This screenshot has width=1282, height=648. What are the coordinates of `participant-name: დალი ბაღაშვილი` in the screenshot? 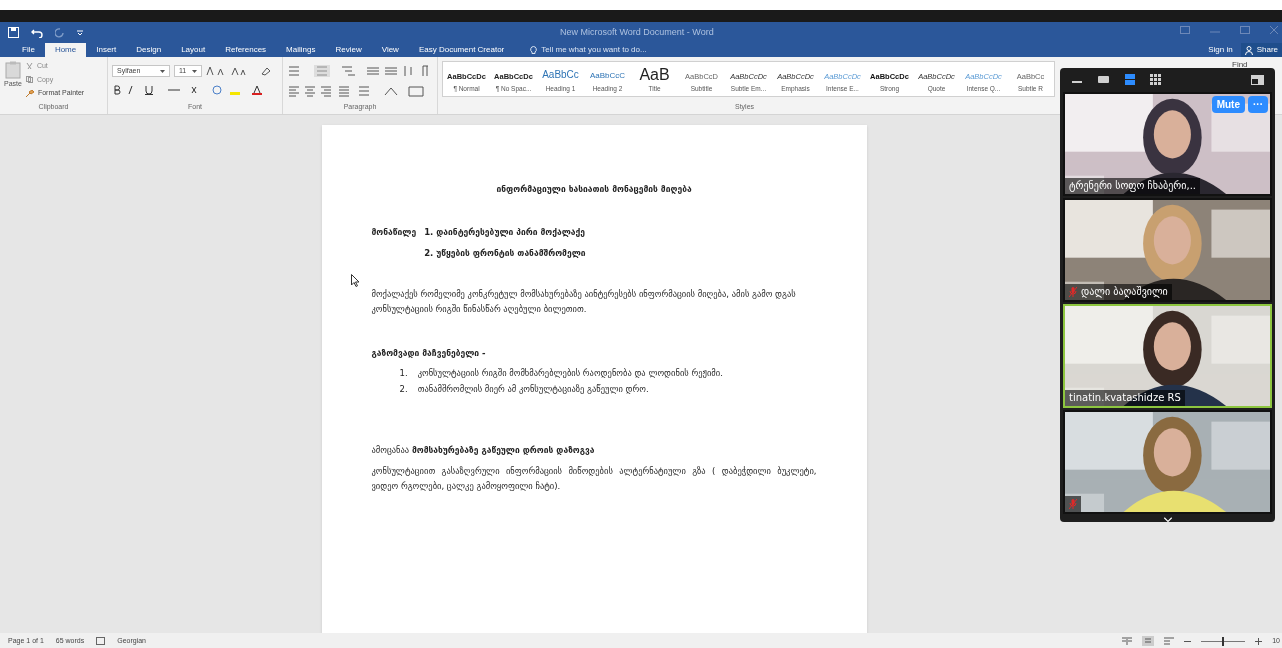 It's located at (1124, 292).